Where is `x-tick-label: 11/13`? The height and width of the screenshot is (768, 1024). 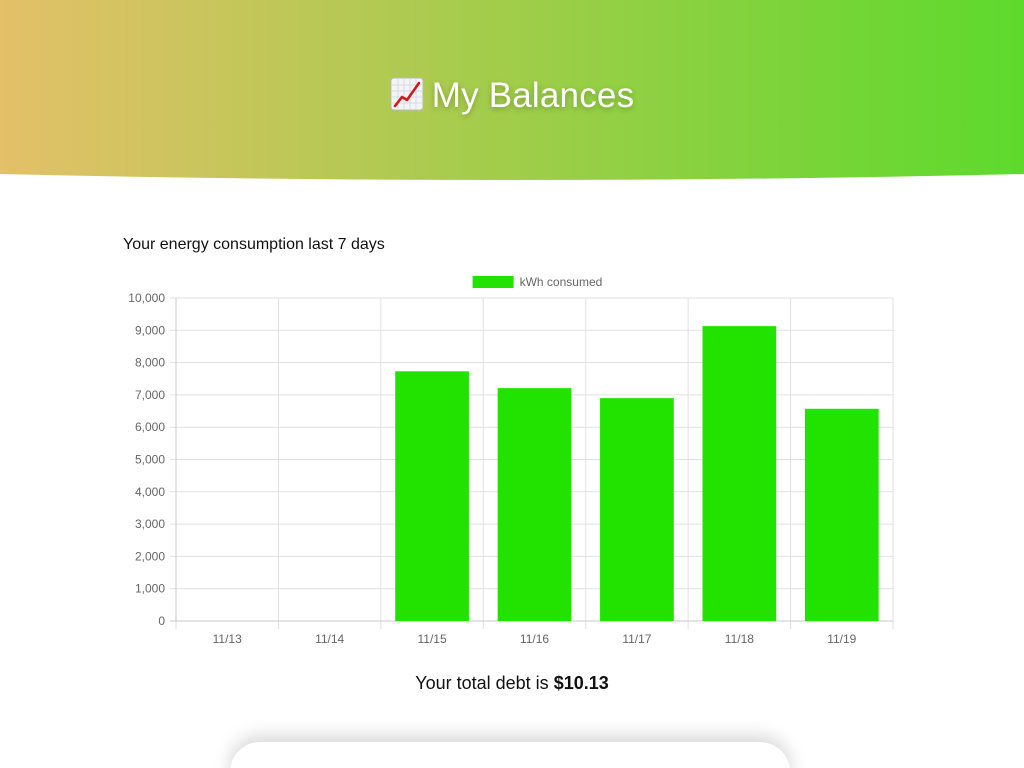 x-tick-label: 11/13 is located at coordinates (227, 639).